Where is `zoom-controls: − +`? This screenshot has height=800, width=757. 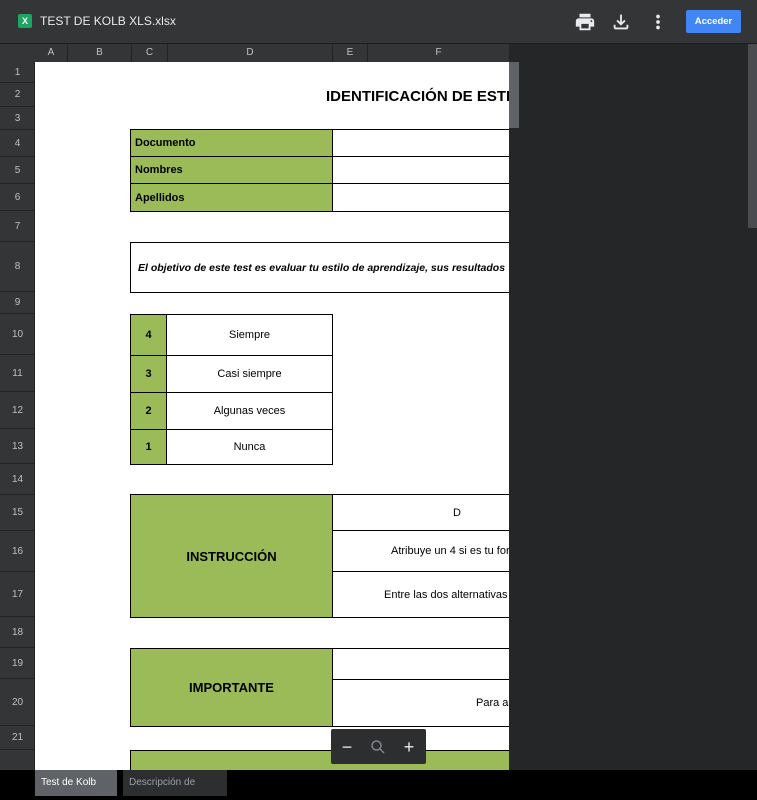 zoom-controls: − + is located at coordinates (378, 746).